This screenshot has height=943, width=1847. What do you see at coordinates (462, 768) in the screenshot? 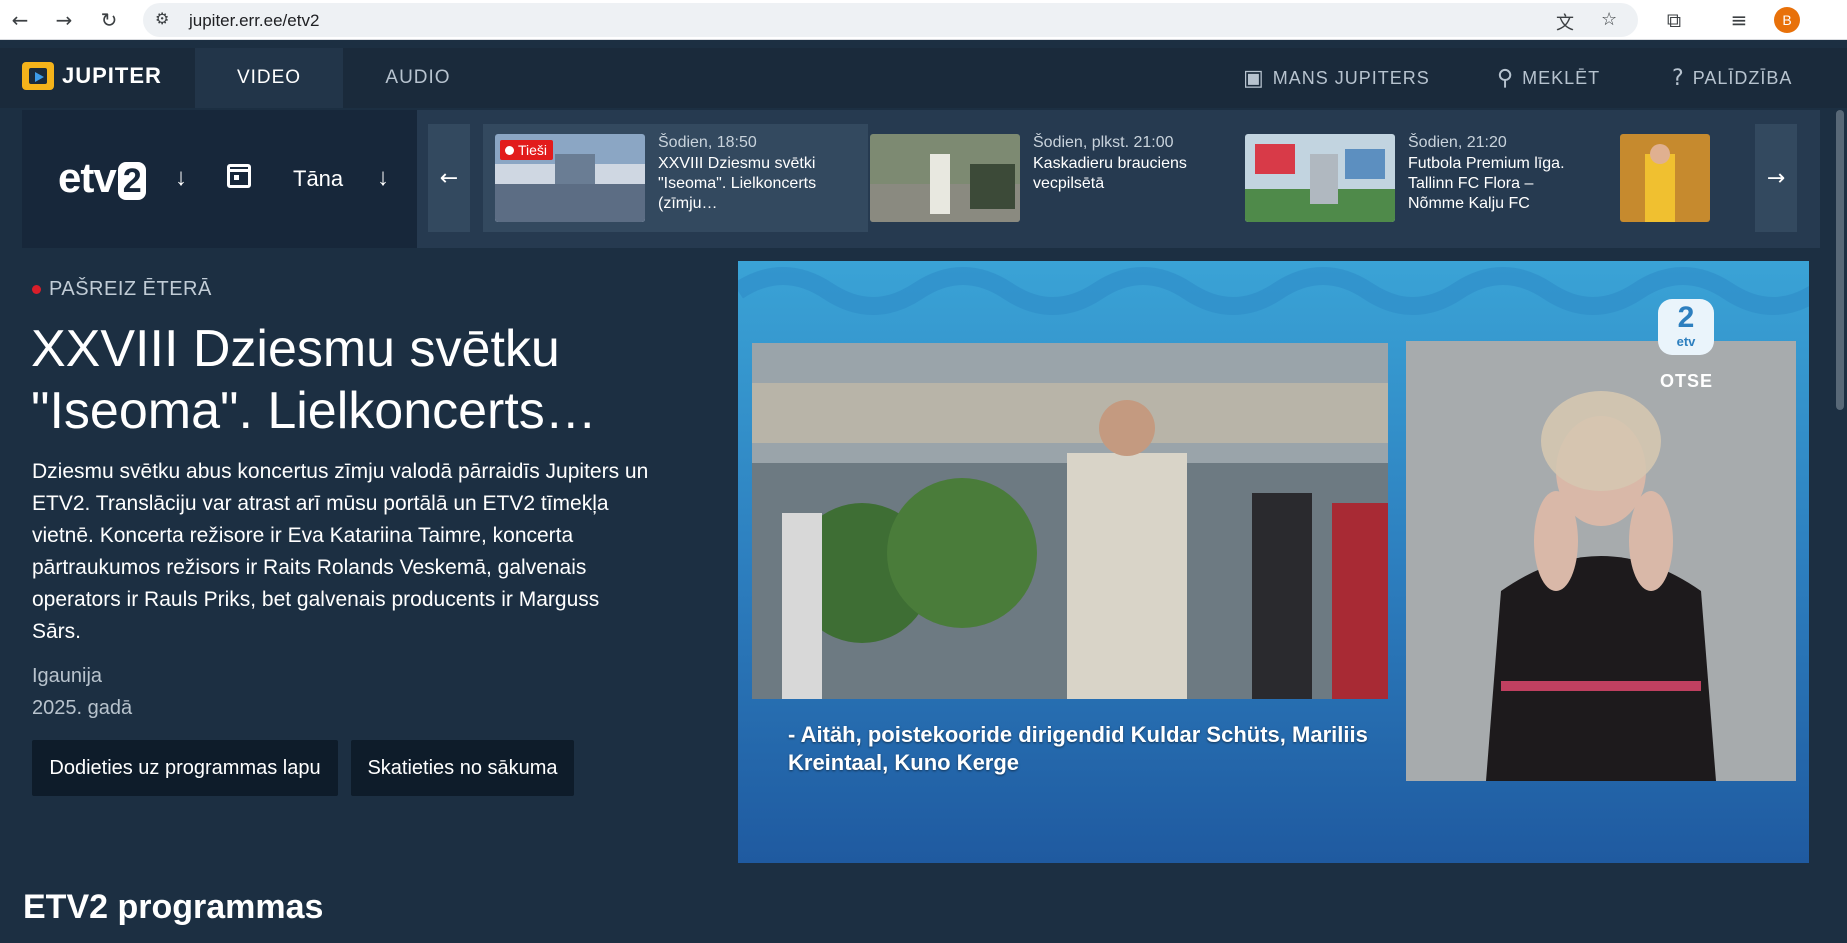
I see `watch-from-start-button: Skatieties no sākuma` at bounding box center [462, 768].